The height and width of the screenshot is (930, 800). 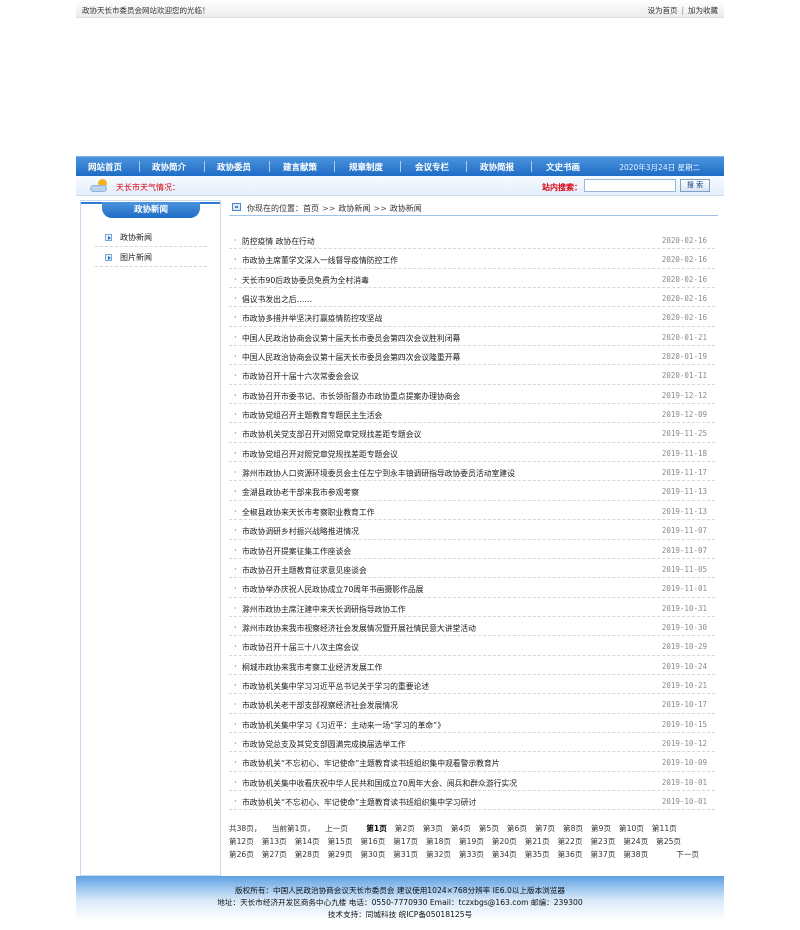 I want to click on pager-page-link: 第22页, so click(x=570, y=841).